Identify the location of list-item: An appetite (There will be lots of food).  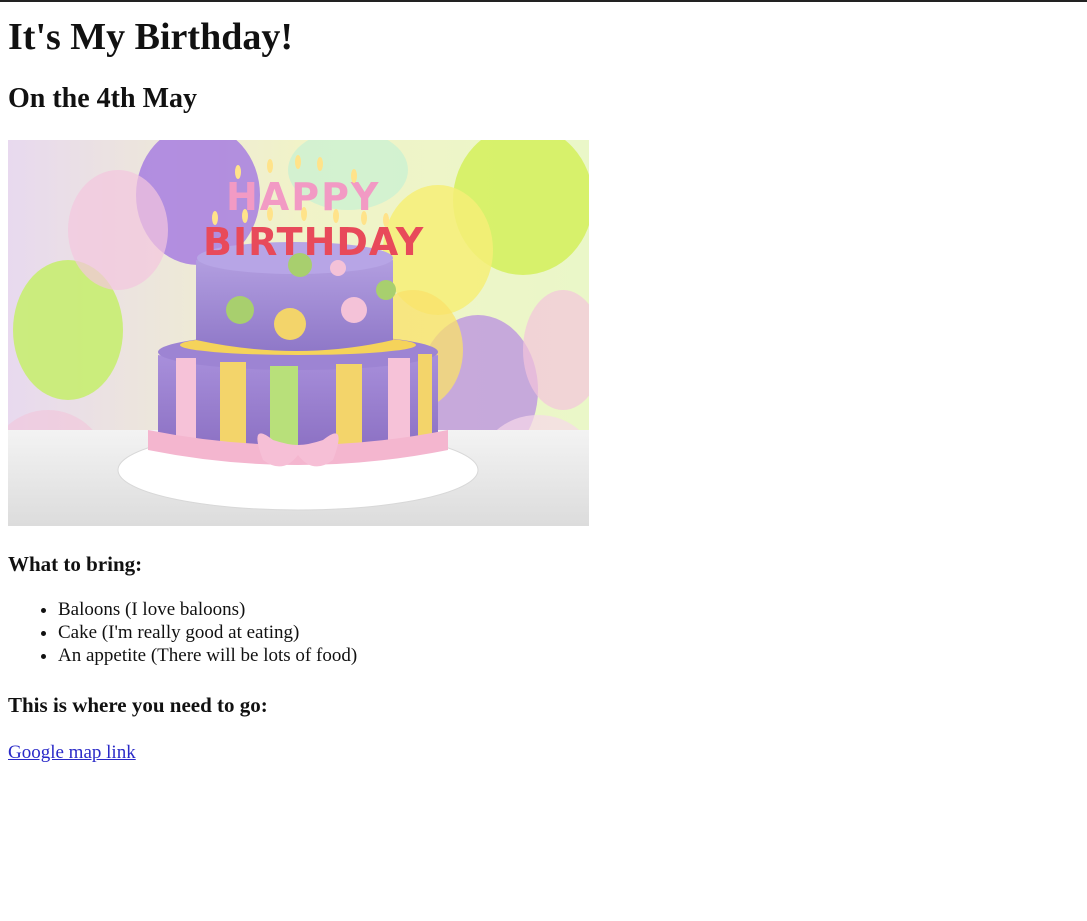
(568, 655).